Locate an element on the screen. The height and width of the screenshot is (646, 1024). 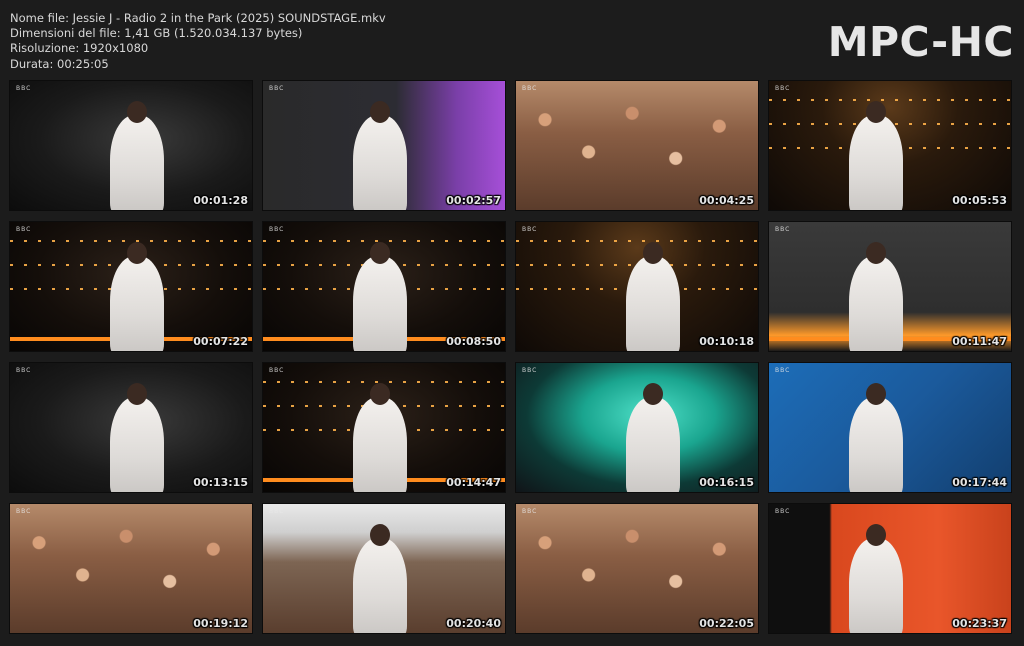
thumbnail-frame: BBC 00:08:50 is located at coordinates (384, 286).